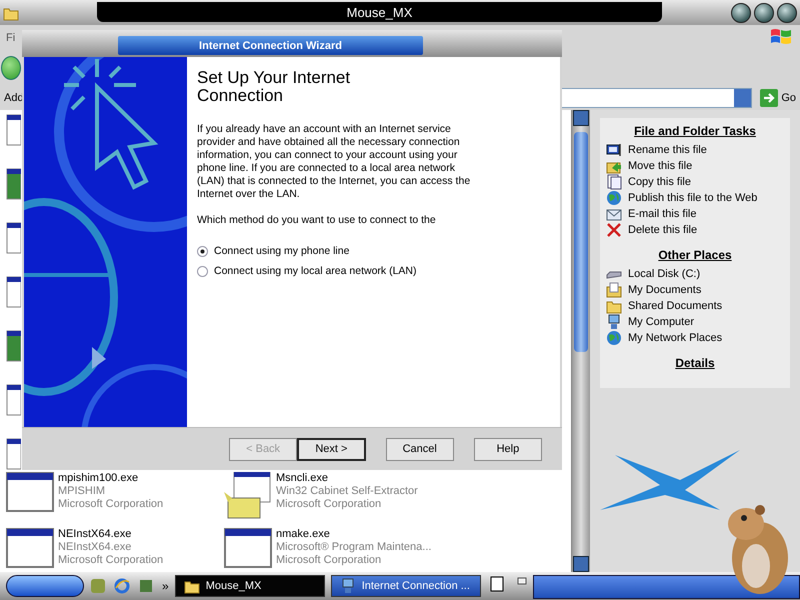 The width and height of the screenshot is (800, 600). What do you see at coordinates (317, 220) in the screenshot?
I see `question-text: Which method do you want to use to connect to the` at bounding box center [317, 220].